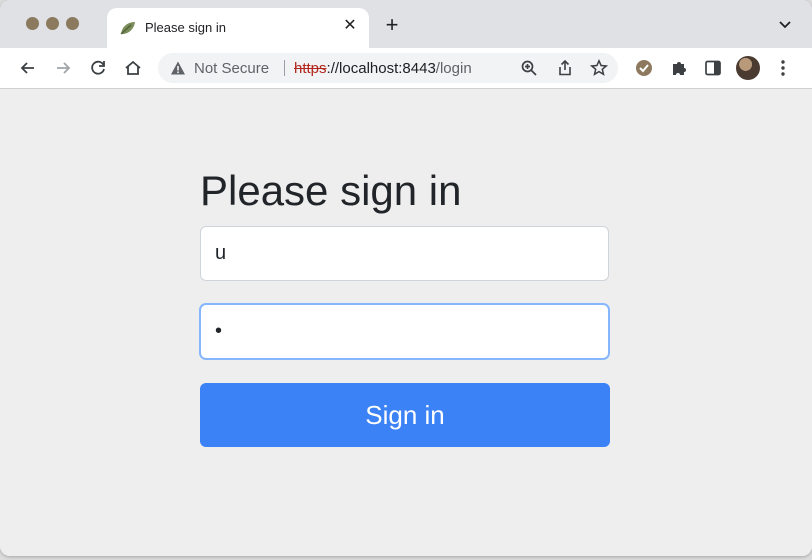 This screenshot has width=812, height=560. I want to click on url-host: ://localhost:8443, so click(381, 68).